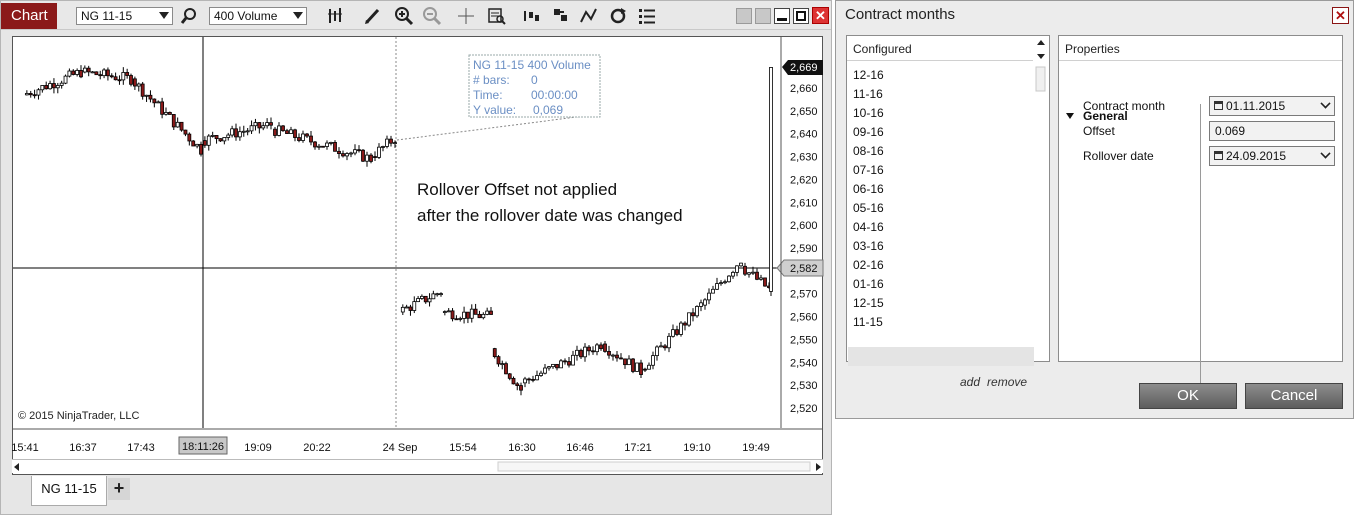 This screenshot has height=515, width=1355. I want to click on list-scrollbar, so click(1041, 82).